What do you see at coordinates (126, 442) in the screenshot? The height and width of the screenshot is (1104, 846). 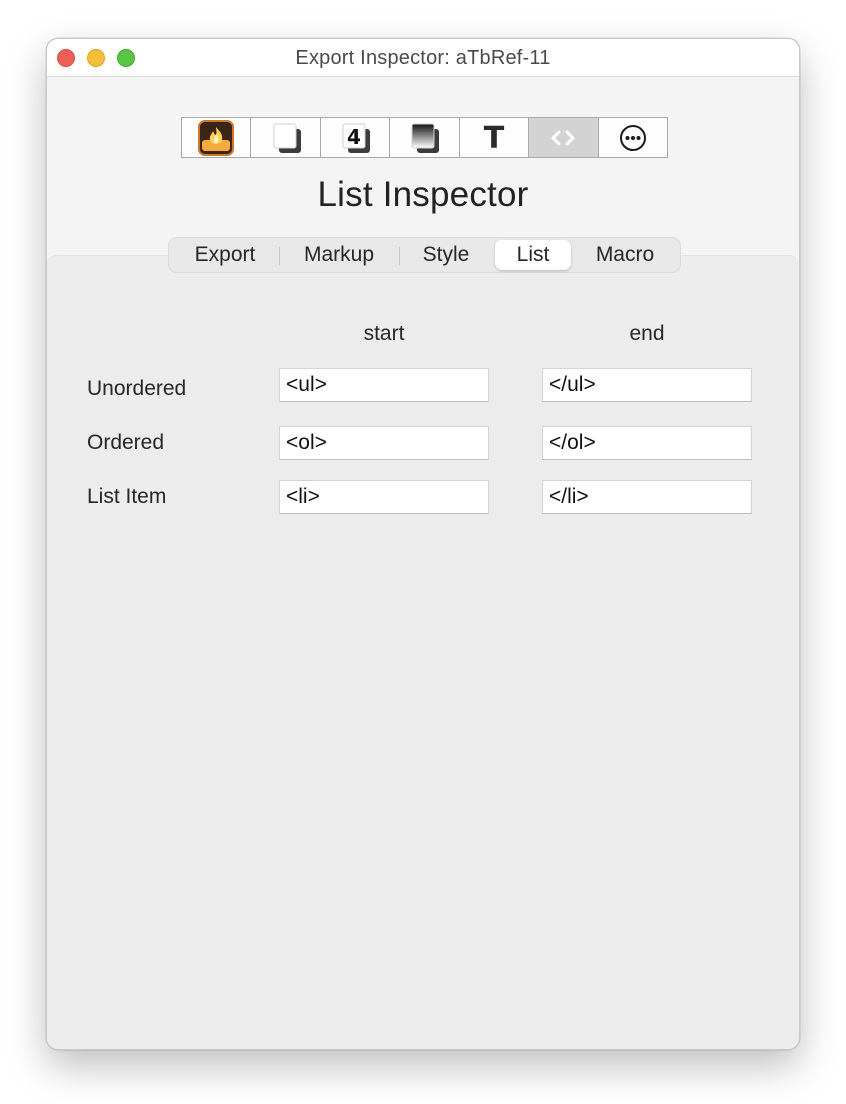 I see `row-label-ordered: Ordered` at bounding box center [126, 442].